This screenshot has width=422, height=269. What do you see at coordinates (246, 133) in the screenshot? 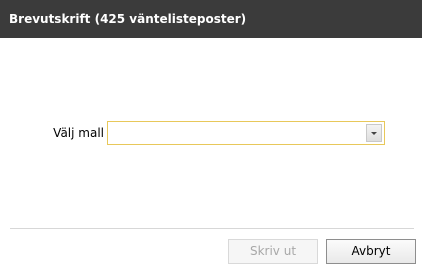
I see `template-select` at bounding box center [246, 133].